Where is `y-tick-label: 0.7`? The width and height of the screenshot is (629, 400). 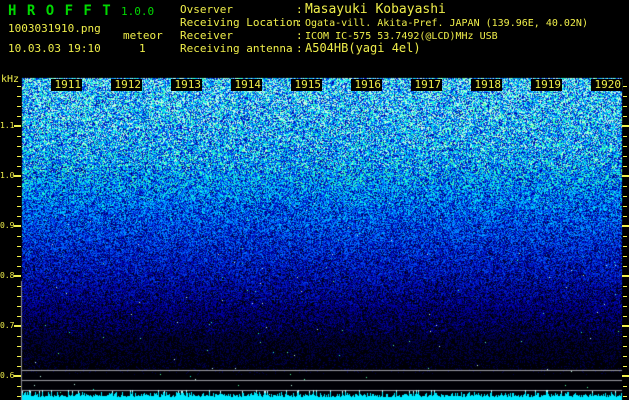
y-tick-label: 0.7 is located at coordinates (7, 325).